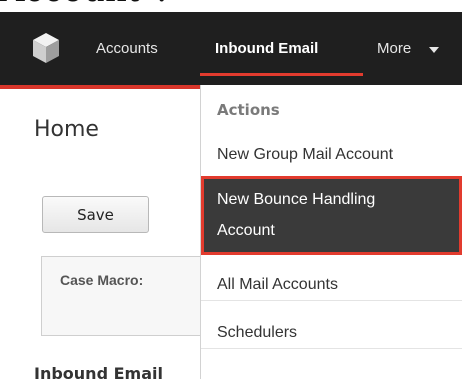  Describe the element at coordinates (434, 50) in the screenshot. I see `chevron-down-icon` at that location.